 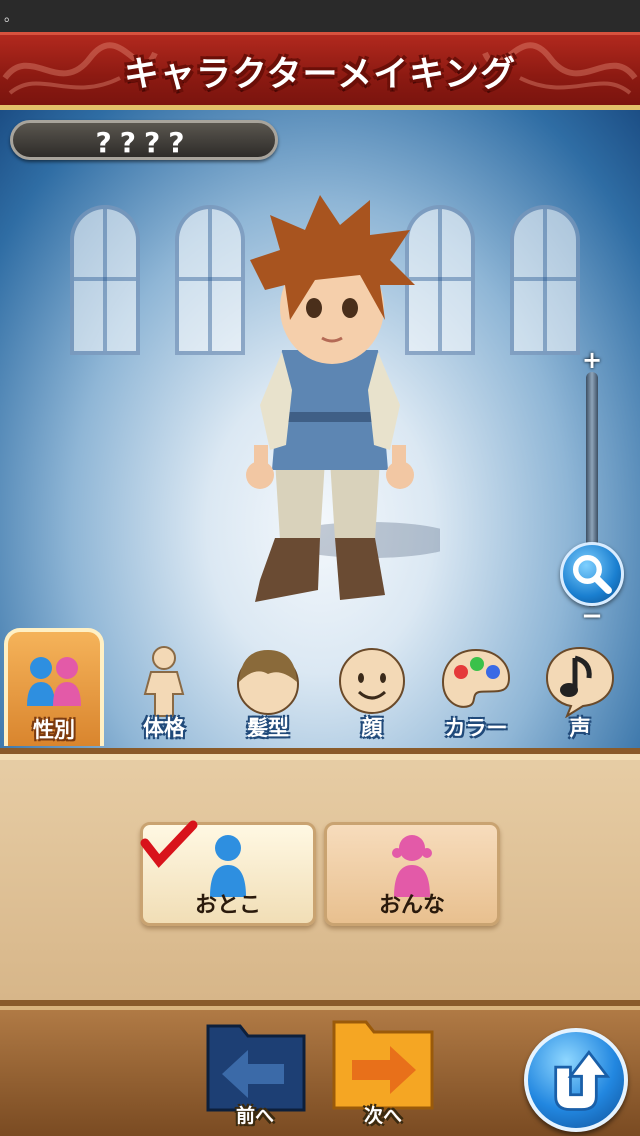 I want to click on character-name-plate: ????, so click(x=144, y=140).